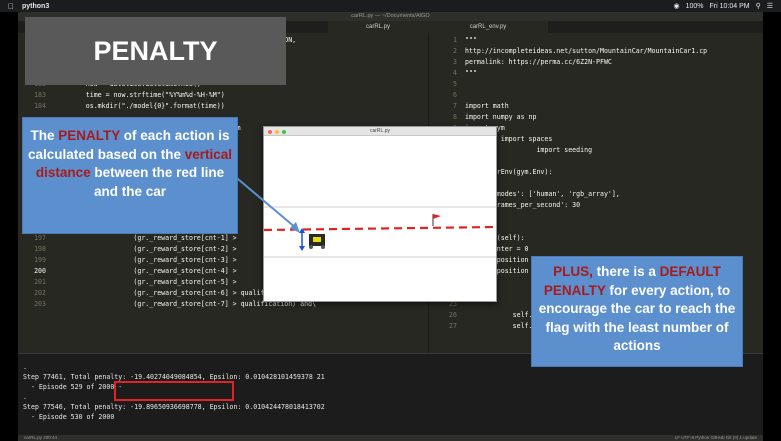 This screenshot has height=441, width=781. I want to click on code-line: 198 (gr._reward_store[cnt-2] >, so click(127, 249).